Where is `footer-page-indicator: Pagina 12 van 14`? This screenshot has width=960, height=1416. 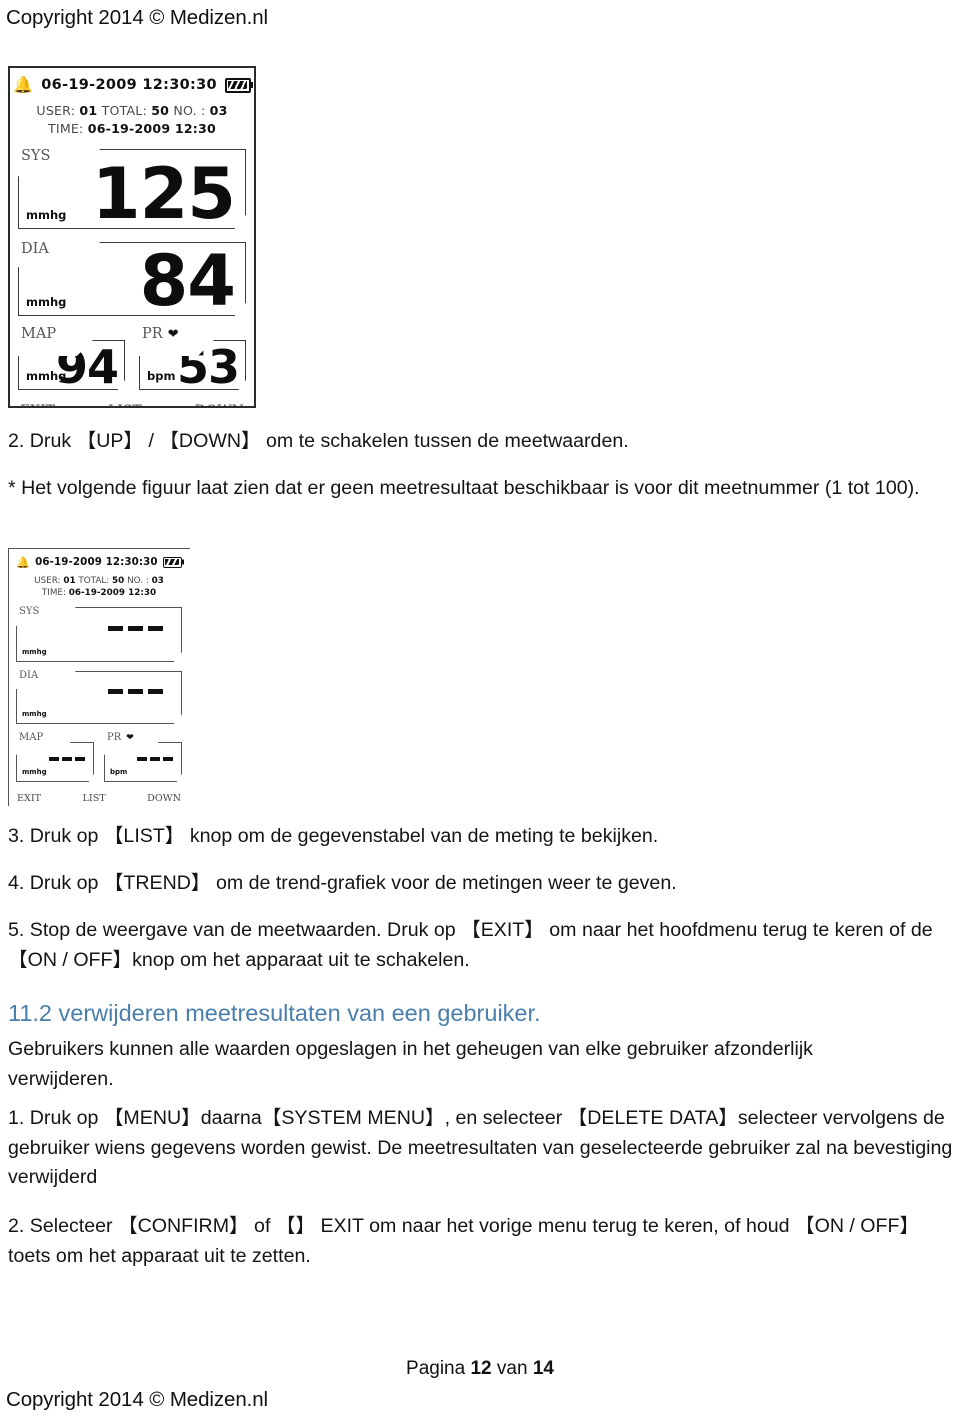
footer-page-indicator: Pagina 12 van 14 is located at coordinates (480, 1369).